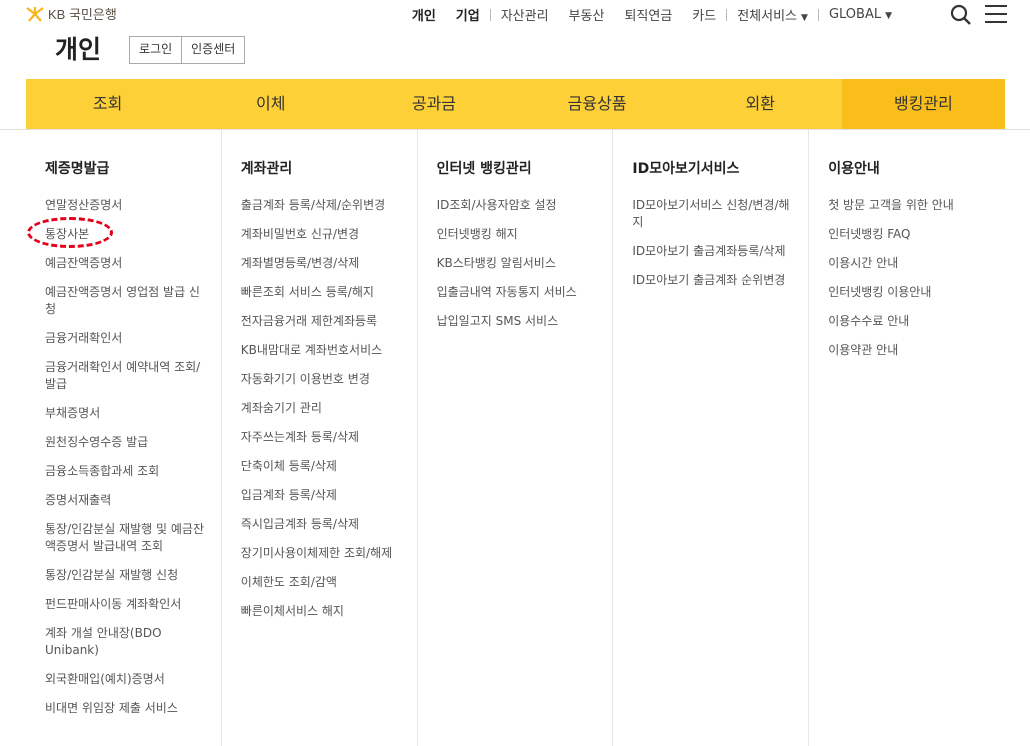 This screenshot has width=1030, height=746. I want to click on menu-item: 인터넷뱅킹 이용안내, so click(908, 292).